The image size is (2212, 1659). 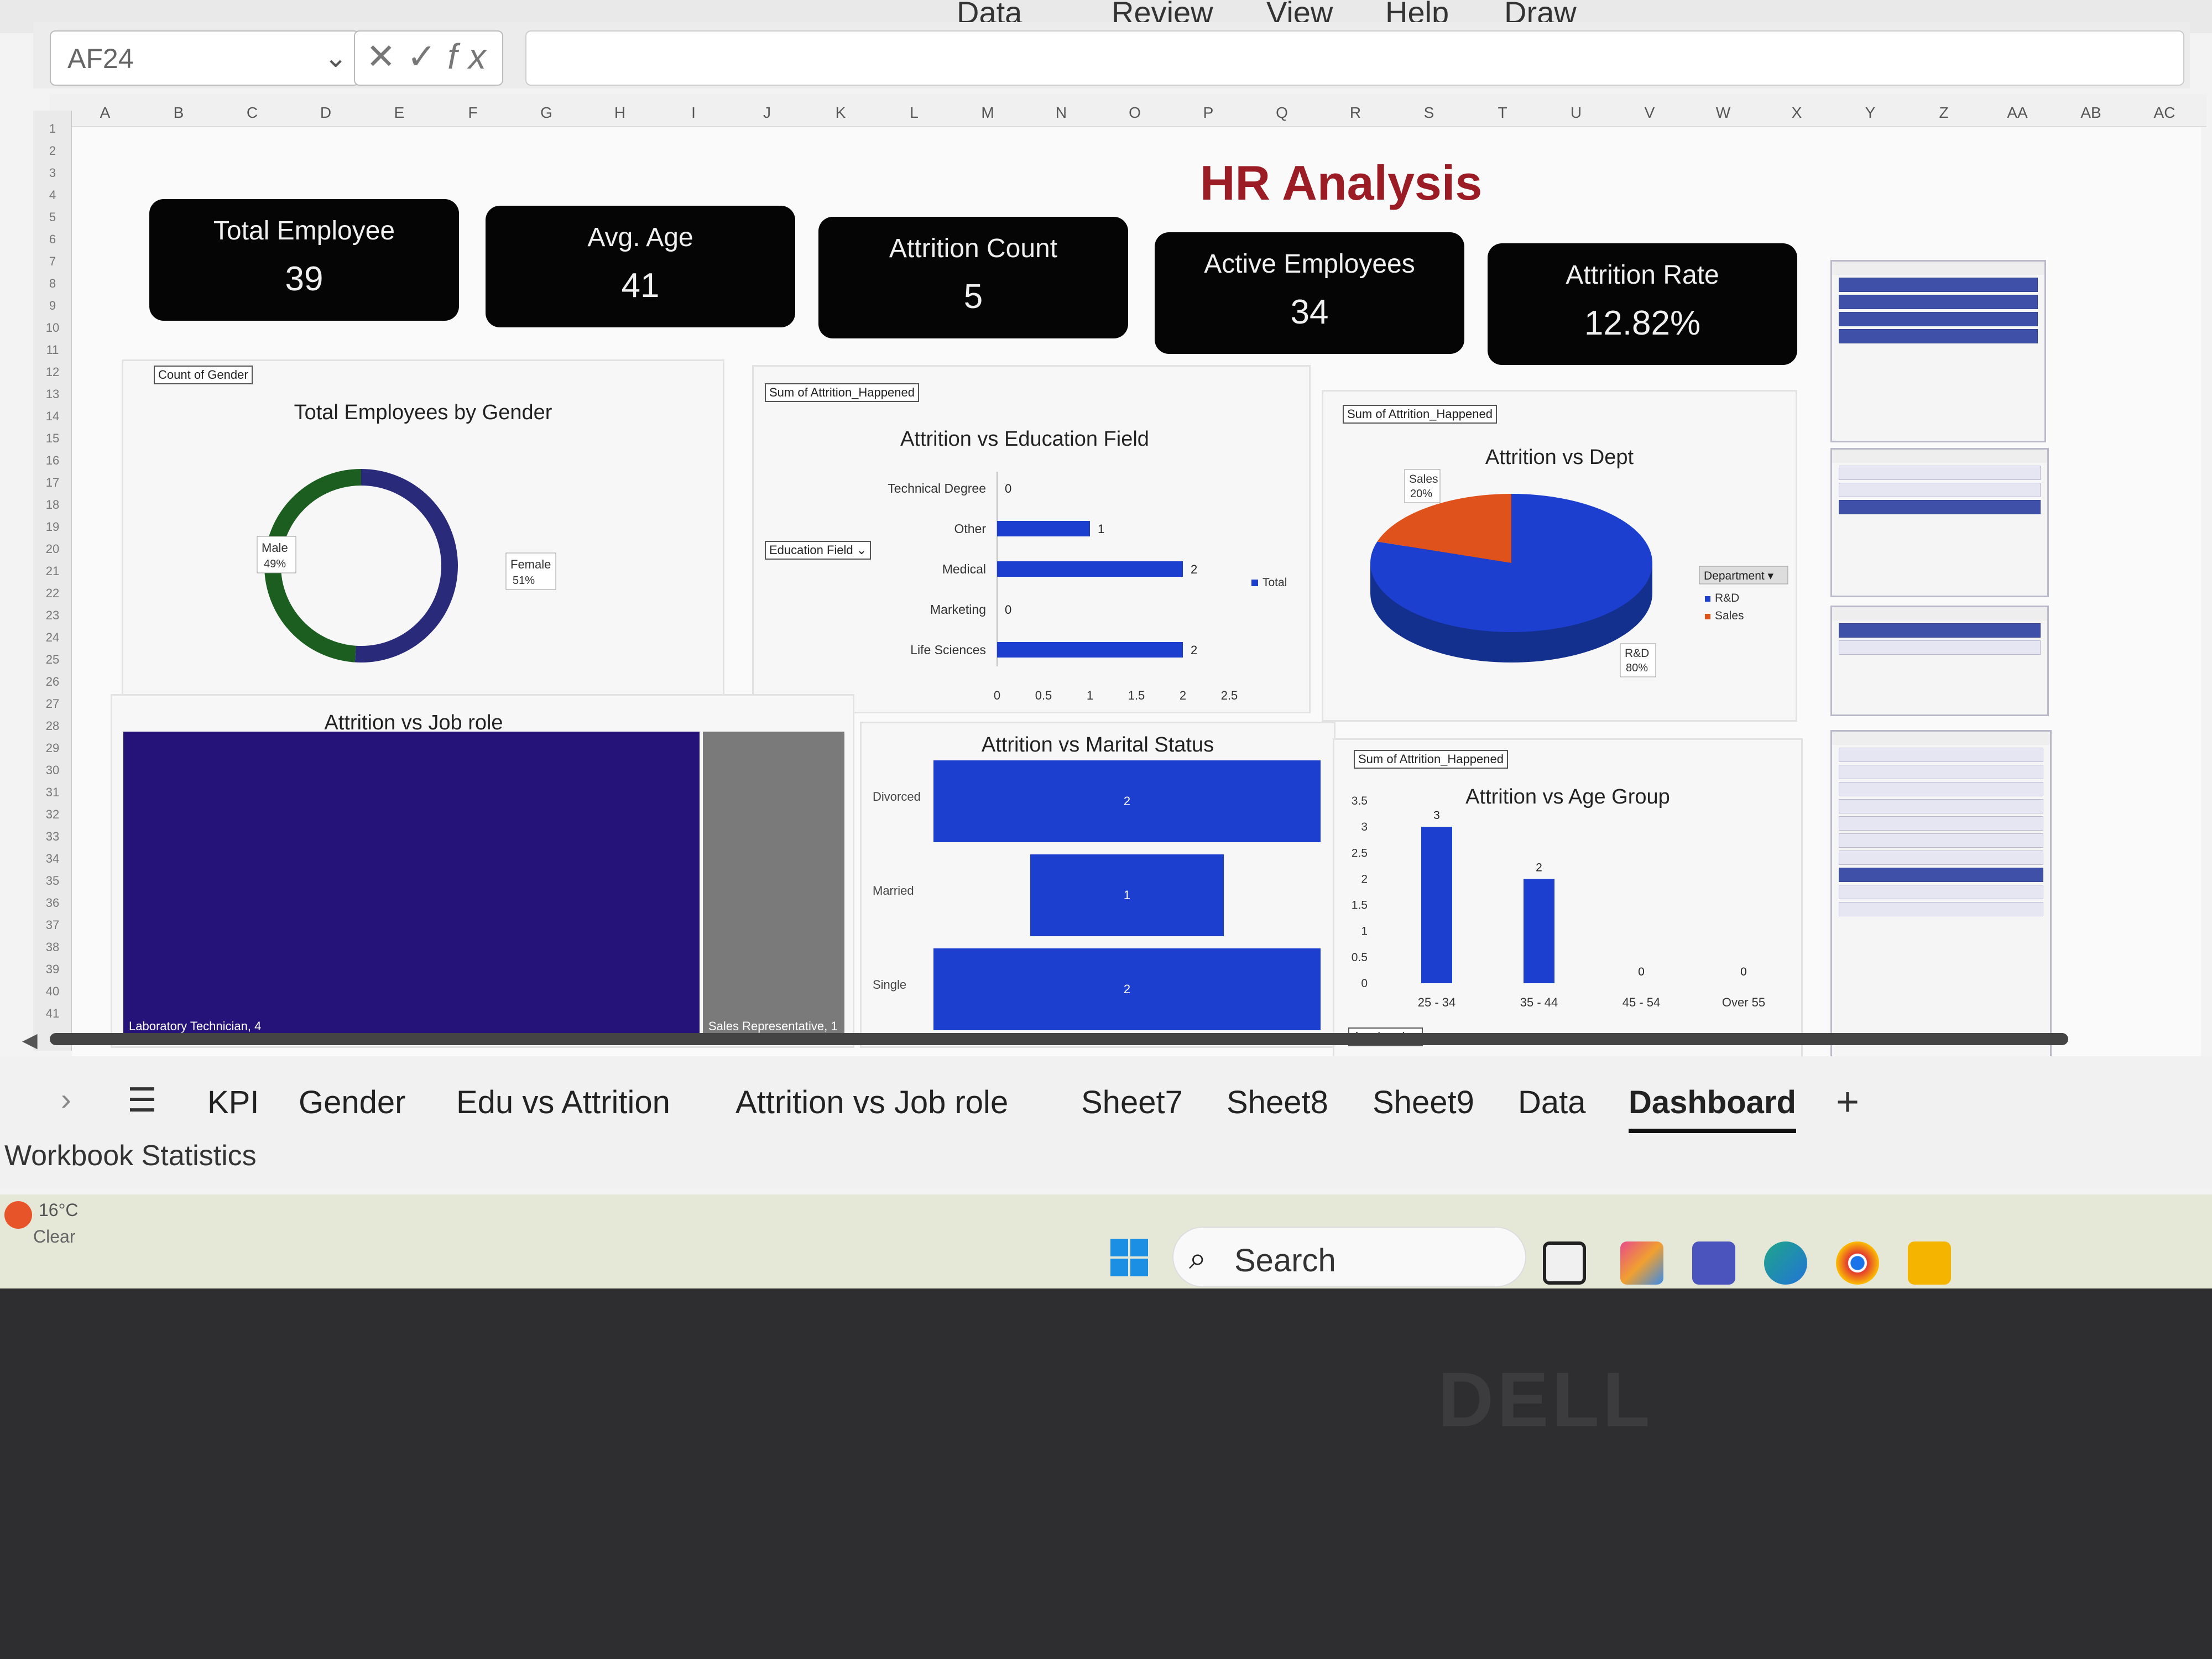 I want to click on column-header: A, so click(x=105, y=113).